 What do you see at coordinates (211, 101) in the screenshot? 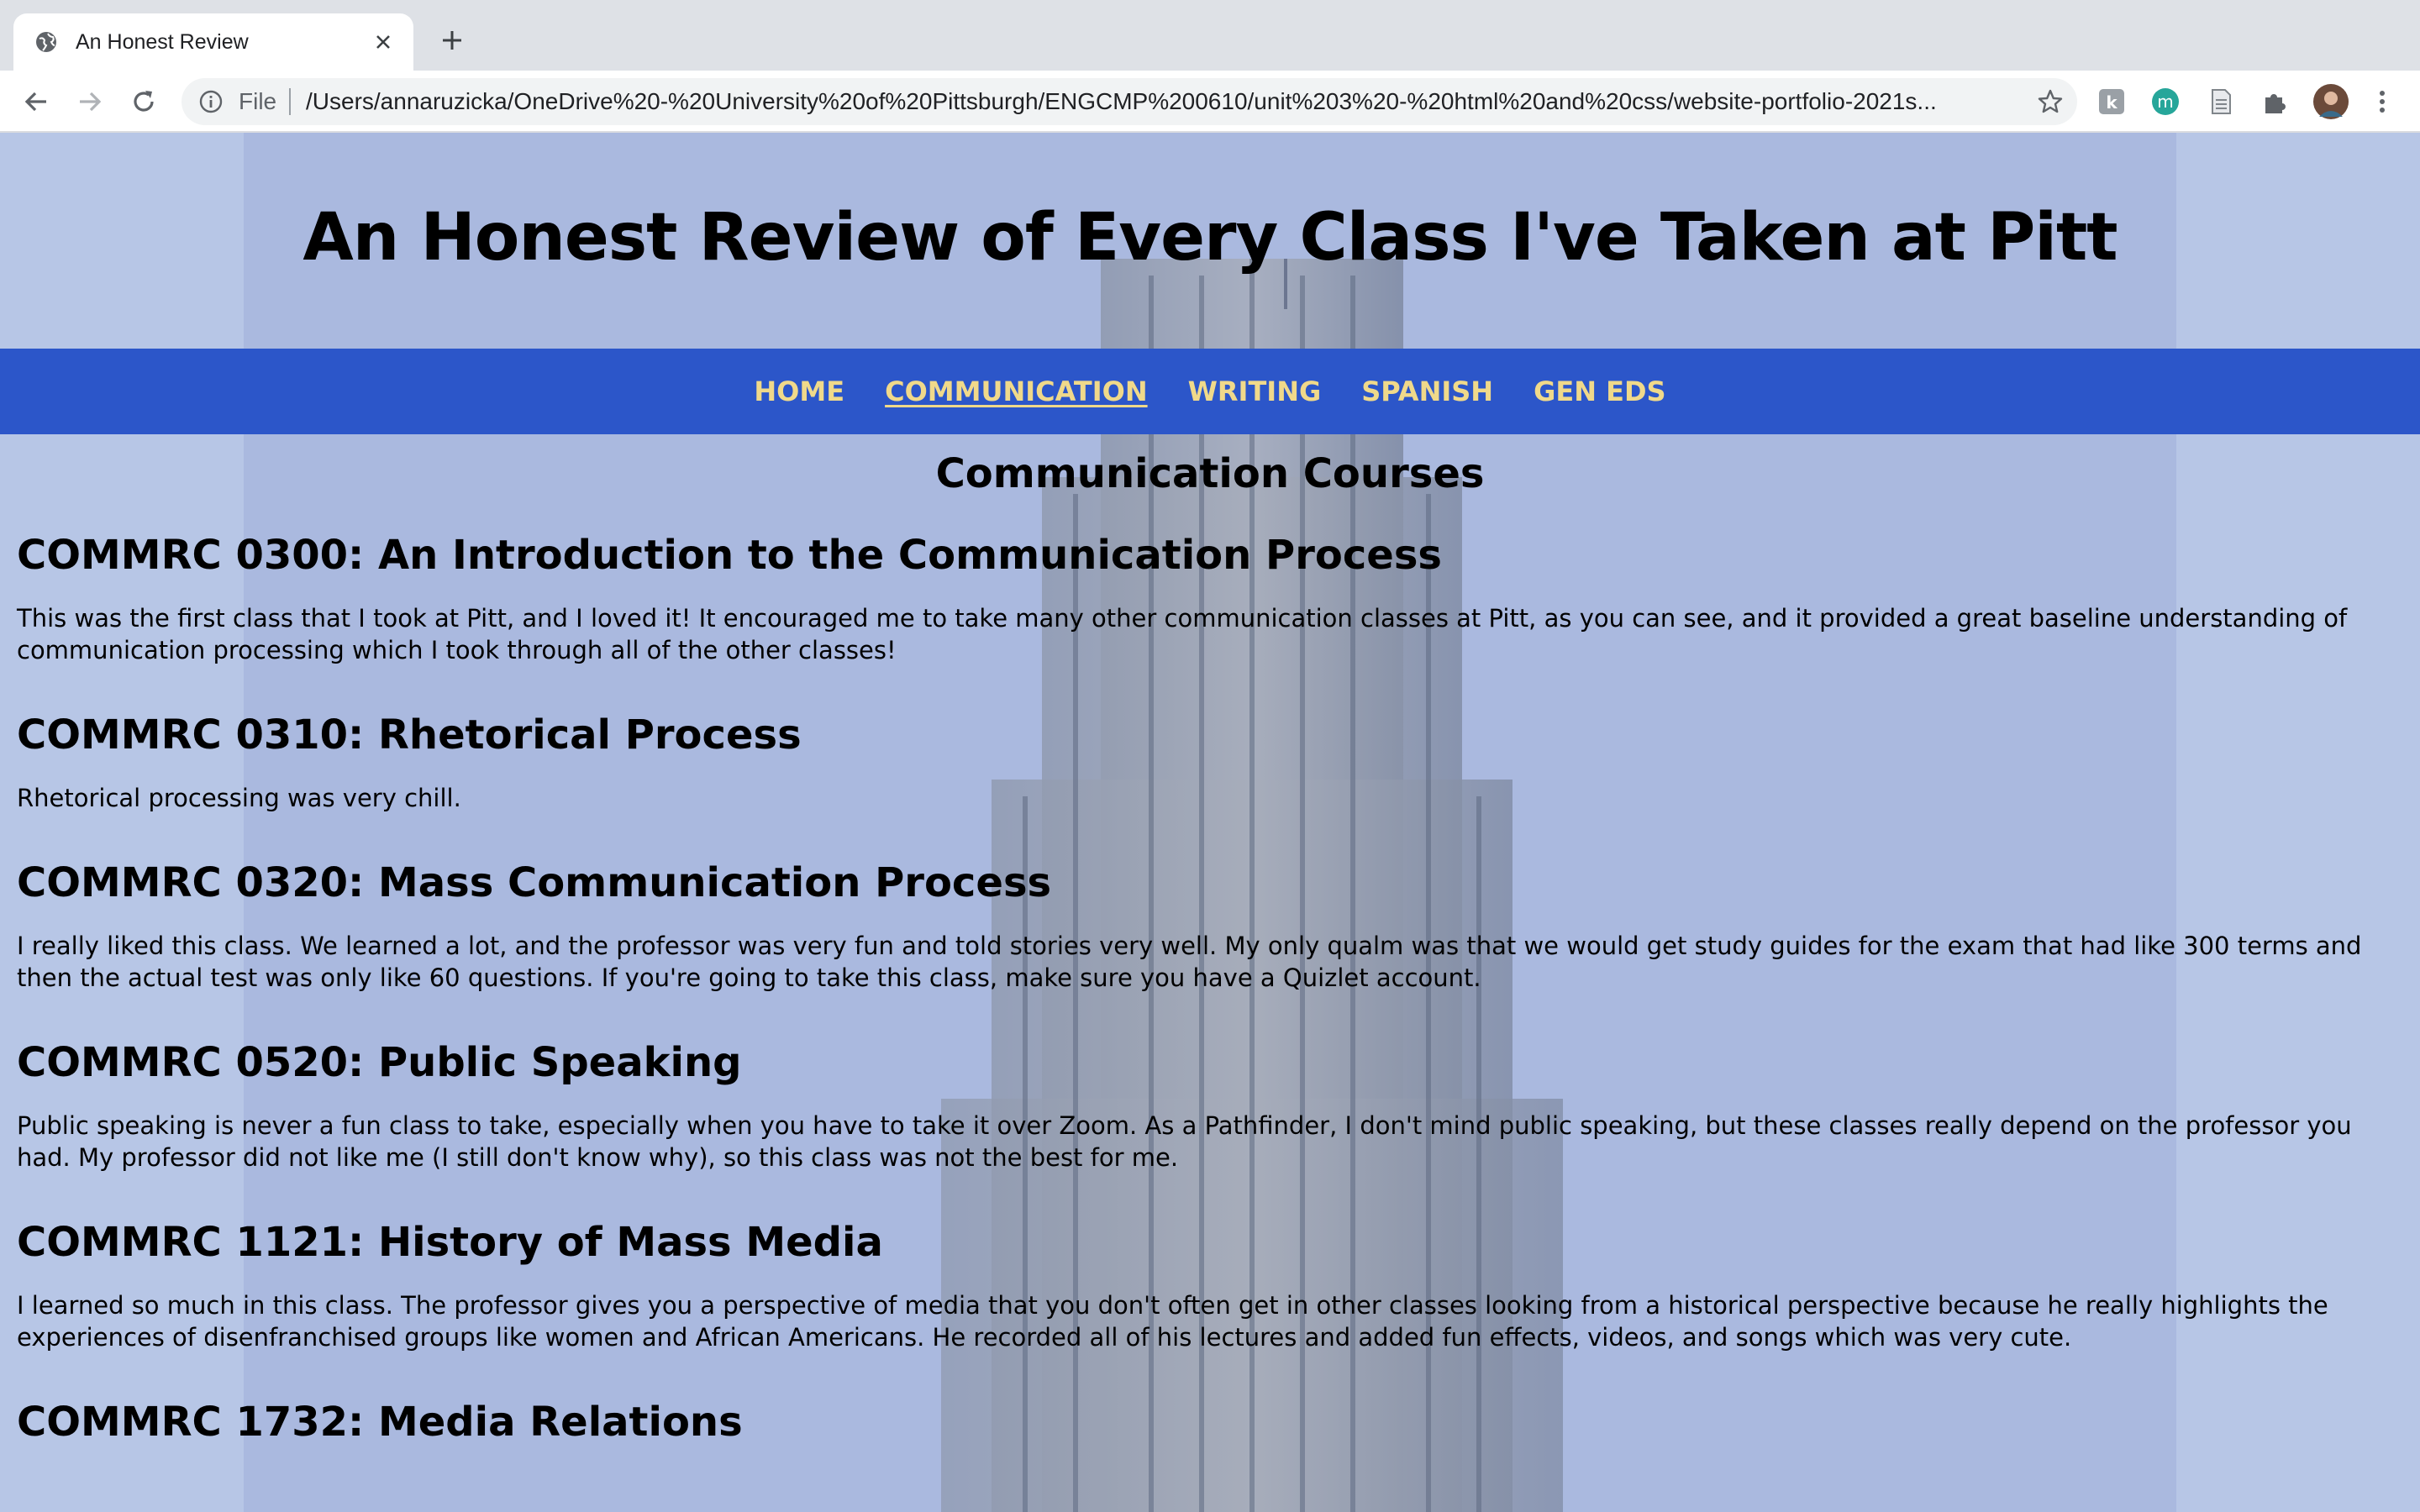
I see `info-icon` at bounding box center [211, 101].